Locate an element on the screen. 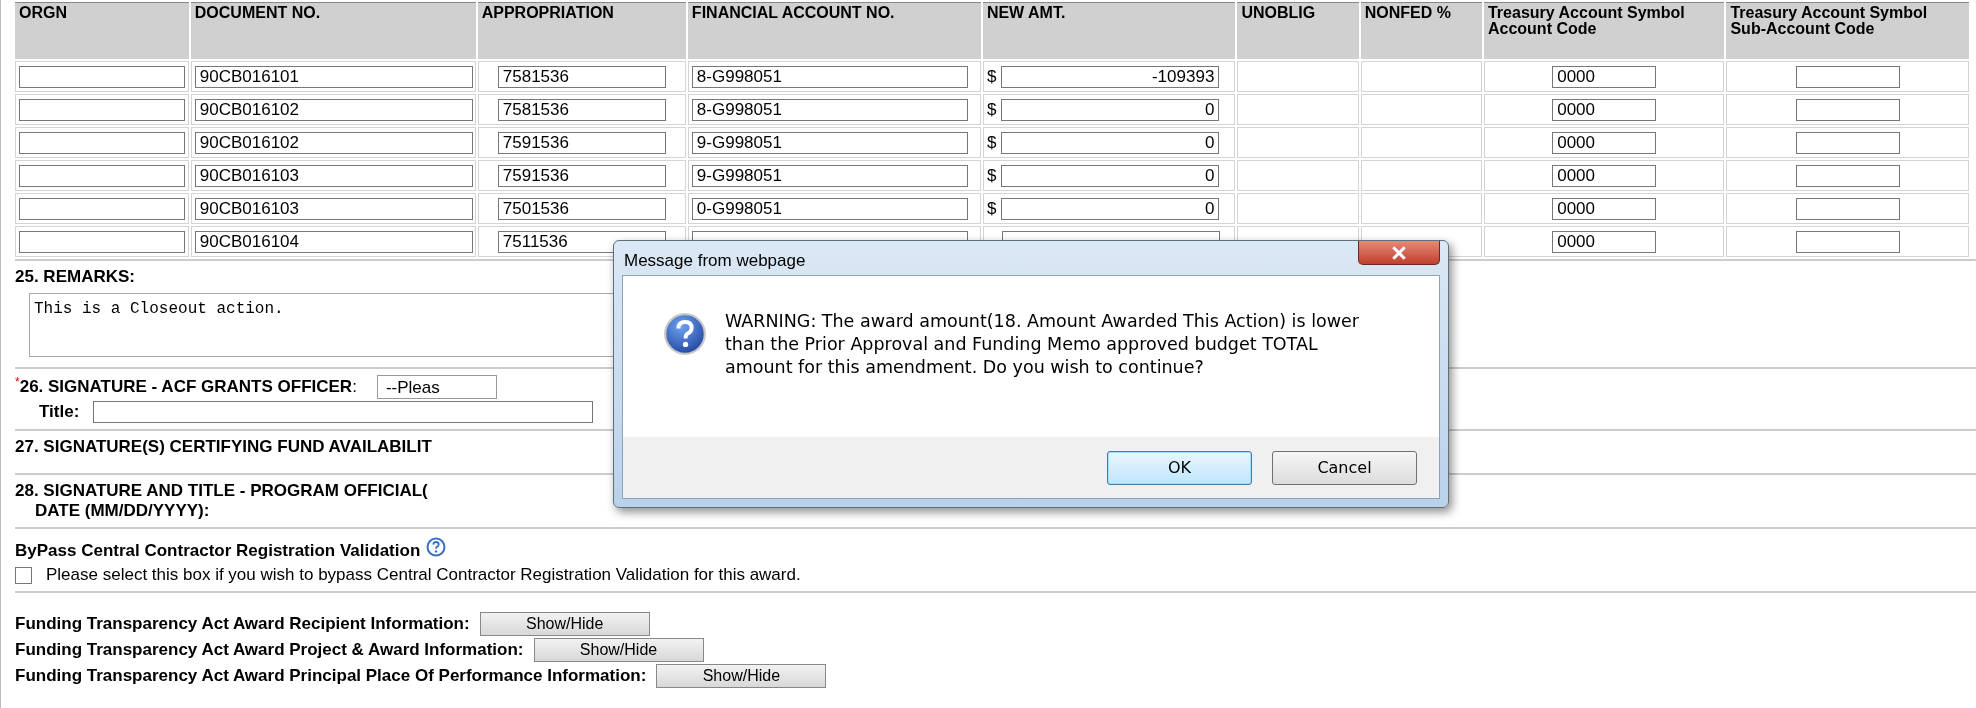 This screenshot has width=1976, height=708. dialog-title: Message from webpage is located at coordinates (714, 260).